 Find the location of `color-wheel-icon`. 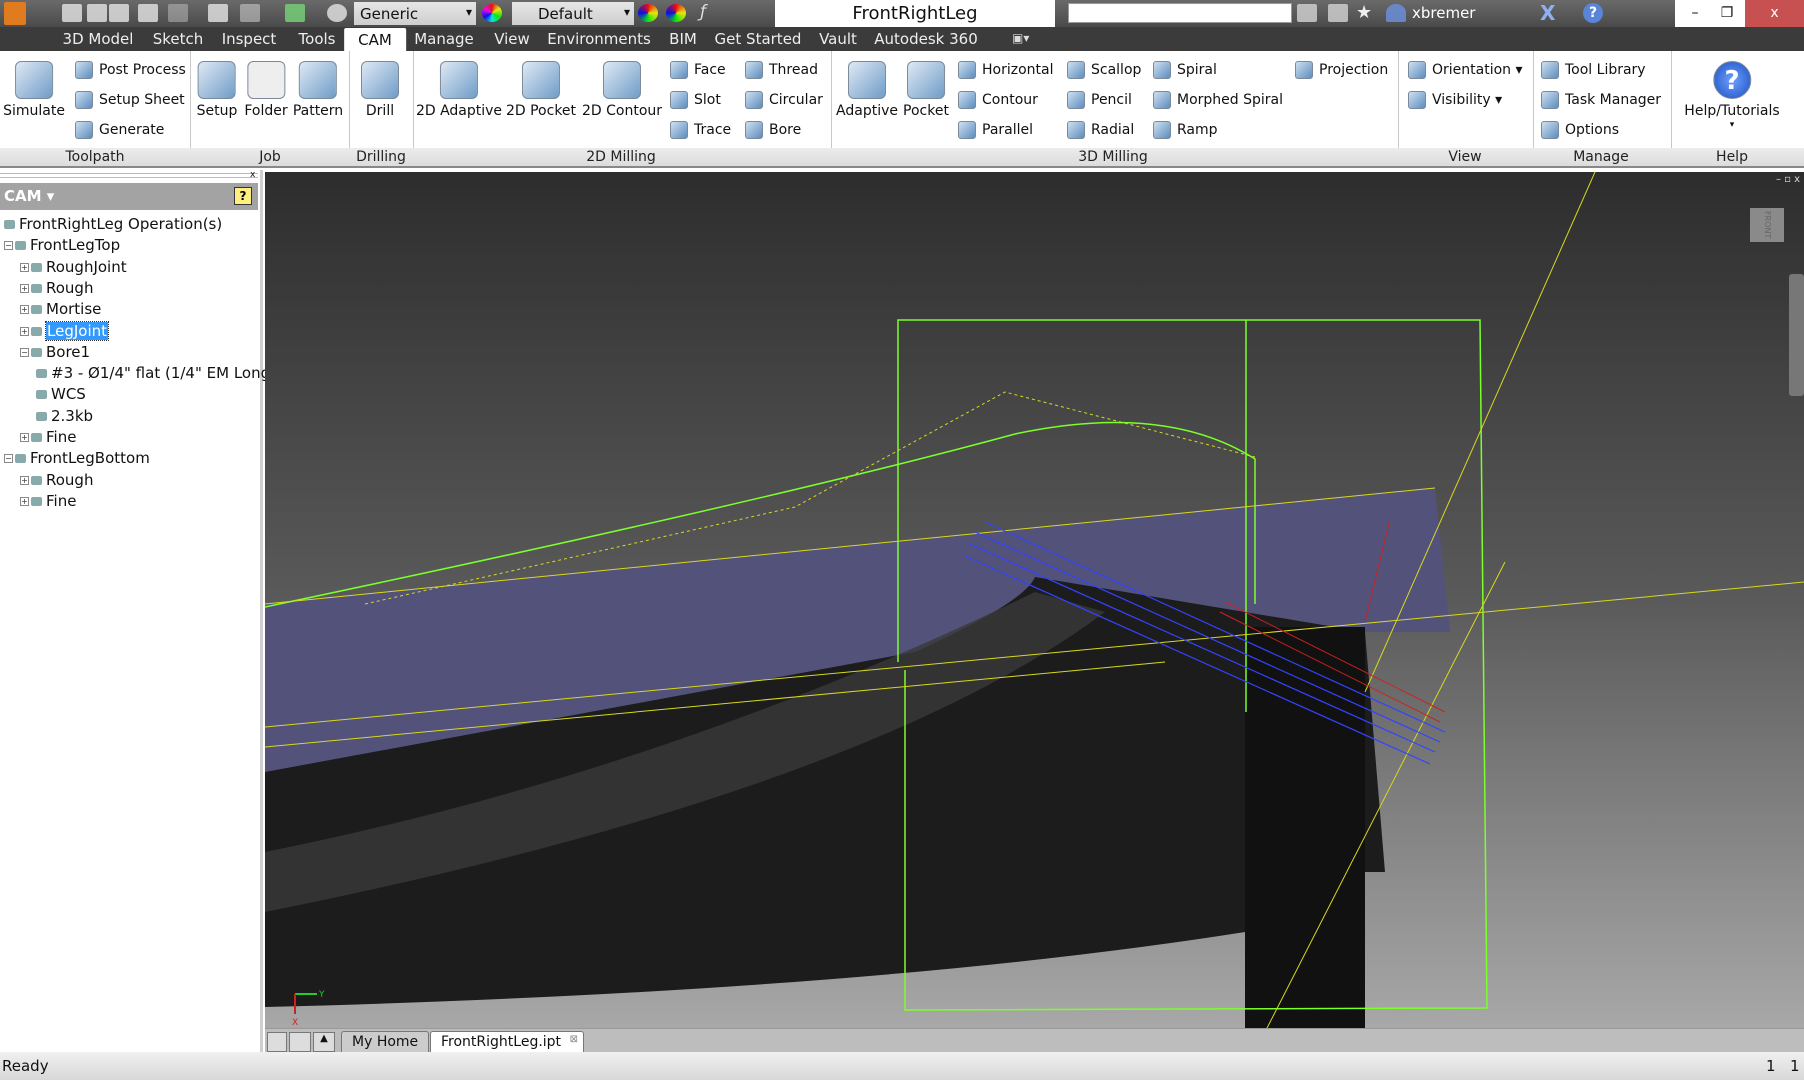

color-wheel-icon is located at coordinates (492, 13).